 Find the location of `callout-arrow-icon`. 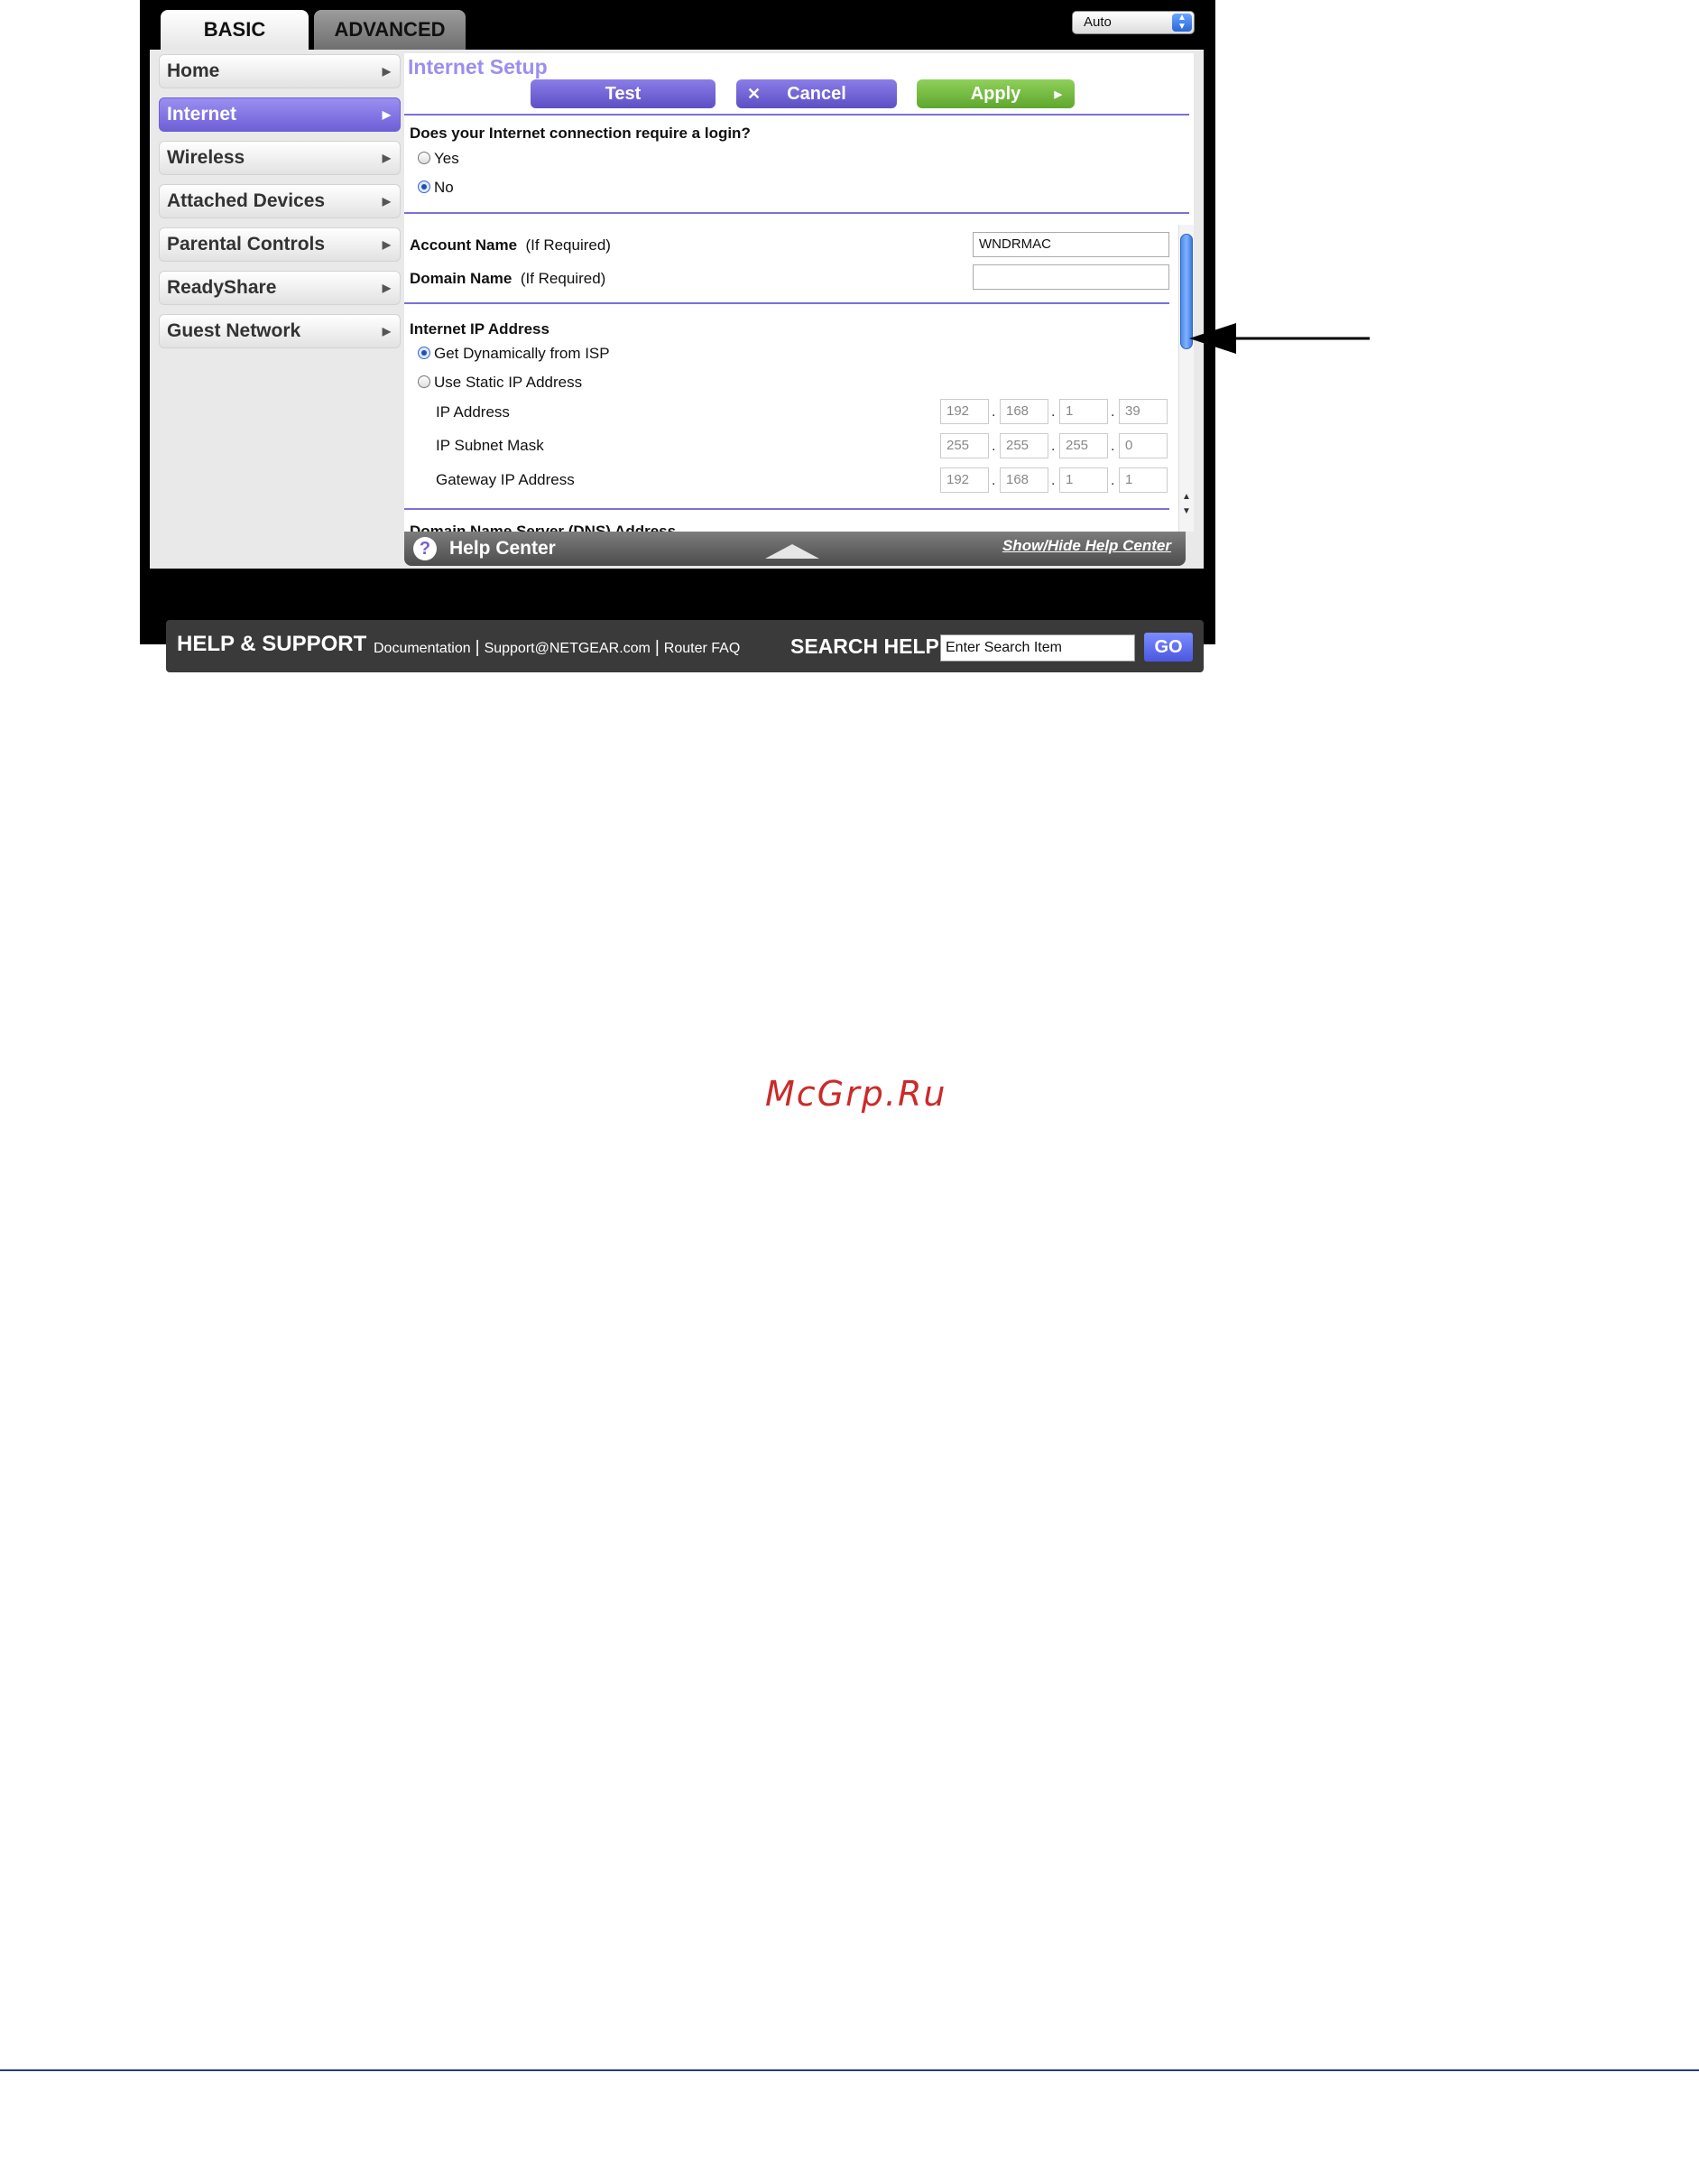

callout-arrow-icon is located at coordinates (1280, 338).